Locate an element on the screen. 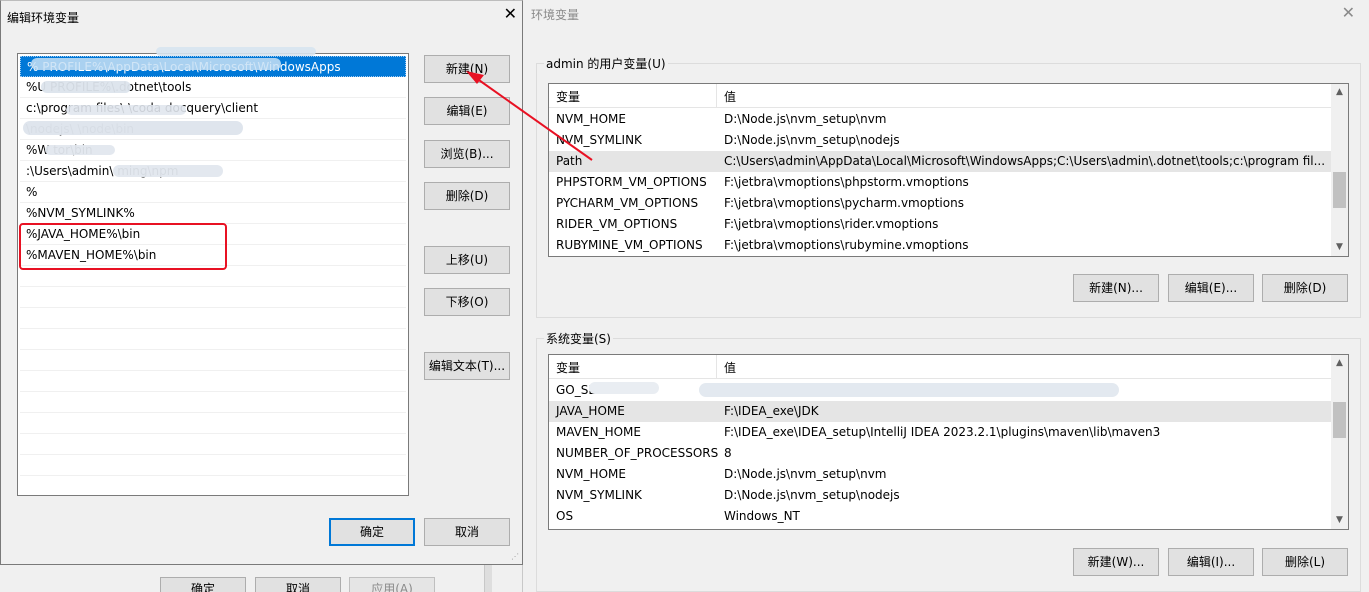  variable-name: NUMBER_OF_PROCESSORS is located at coordinates (637, 453).